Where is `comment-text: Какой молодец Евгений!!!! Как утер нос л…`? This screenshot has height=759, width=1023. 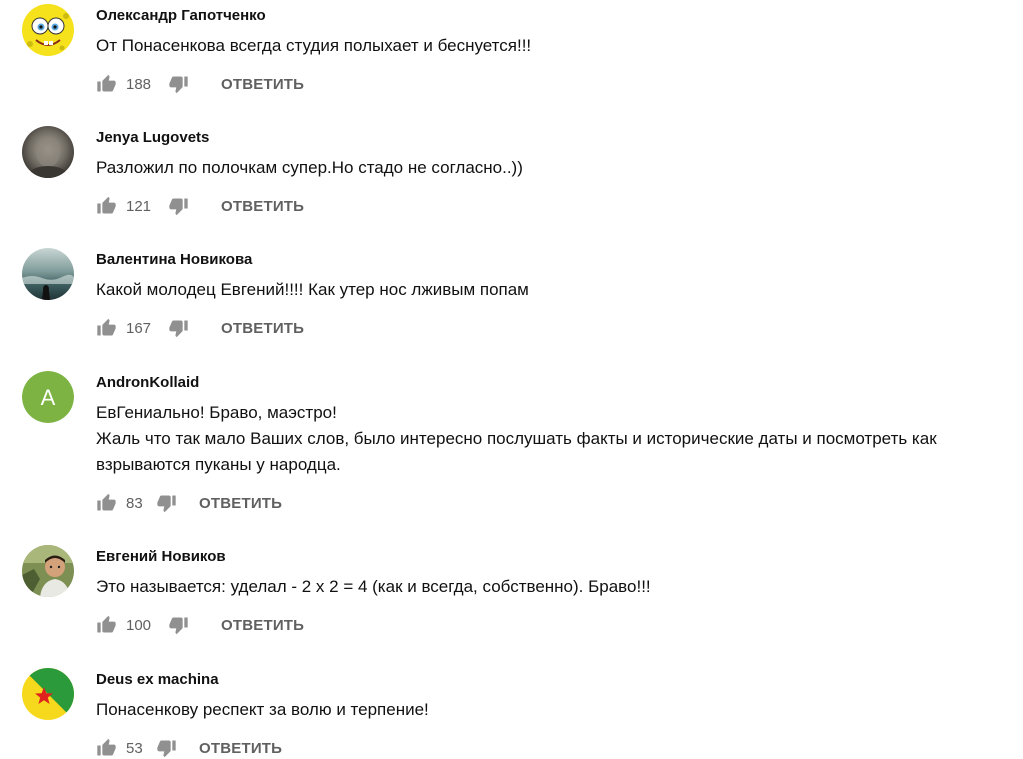 comment-text: Какой молодец Евгений!!!! Как утер нос л… is located at coordinates (559, 290).